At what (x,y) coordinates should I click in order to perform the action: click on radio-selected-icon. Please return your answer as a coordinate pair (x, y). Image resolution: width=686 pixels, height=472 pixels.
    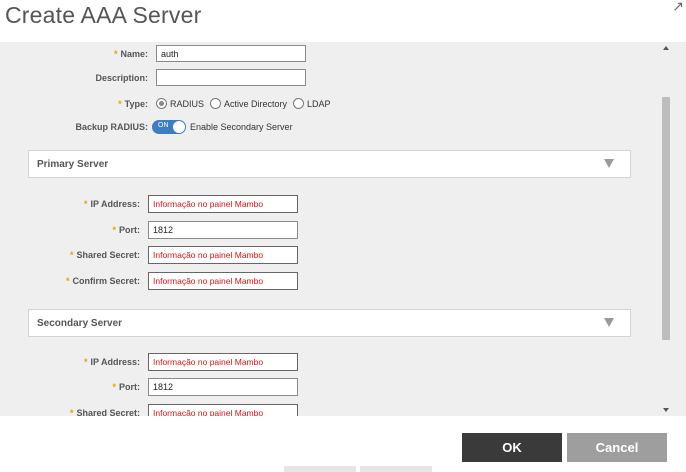
    Looking at the image, I should click on (161, 103).